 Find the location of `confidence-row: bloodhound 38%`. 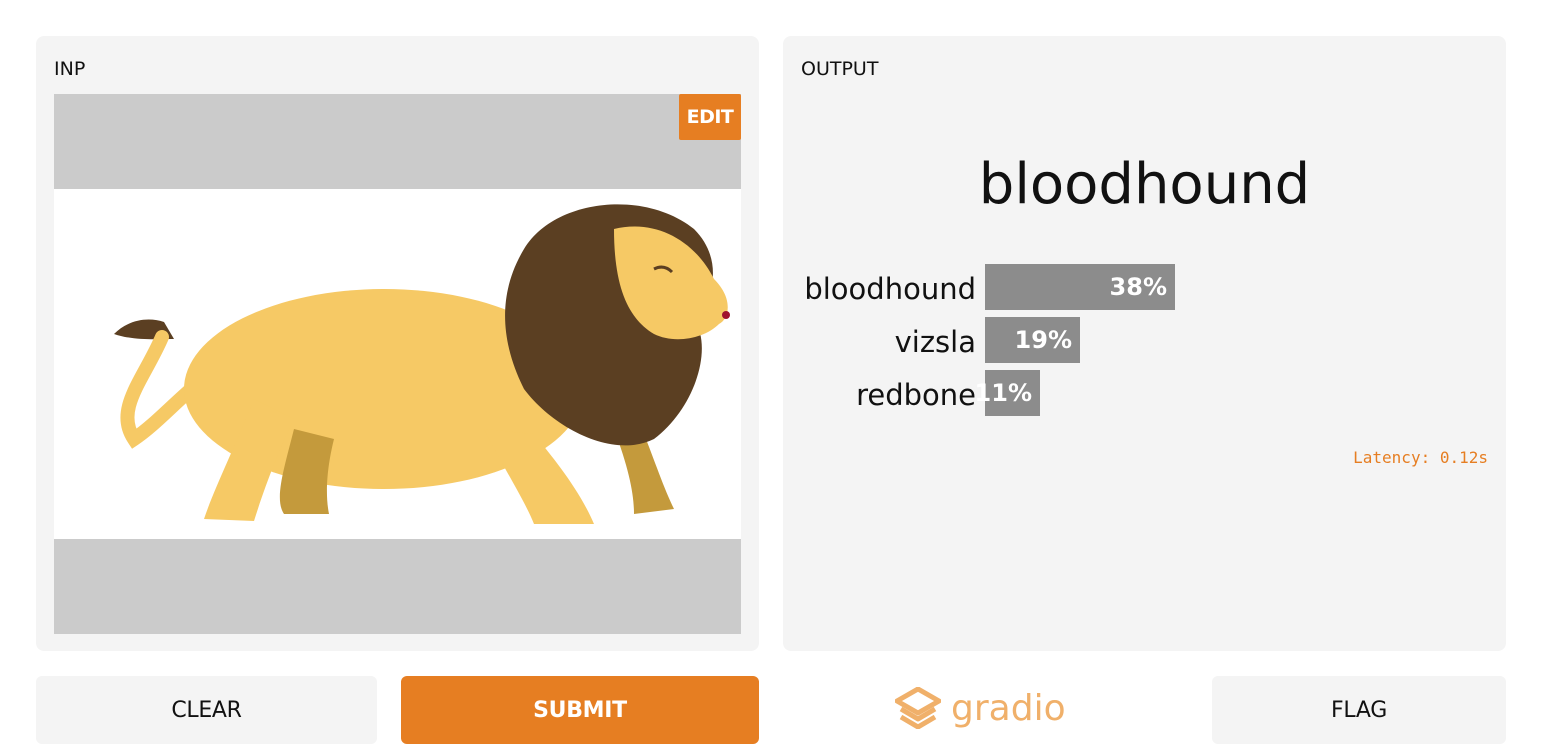

confidence-row: bloodhound 38% is located at coordinates (1144, 287).